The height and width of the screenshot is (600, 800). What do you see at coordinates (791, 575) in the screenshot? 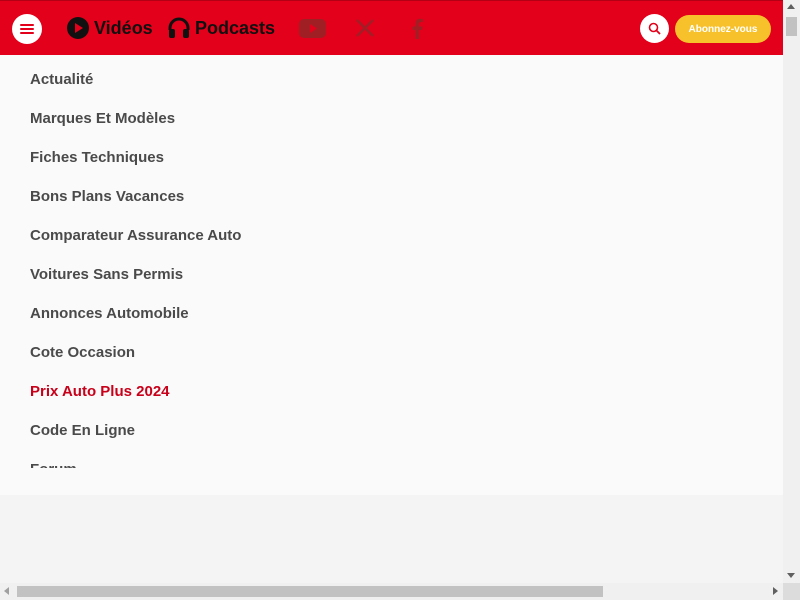
I see `scroll-down-arrow-icon` at bounding box center [791, 575].